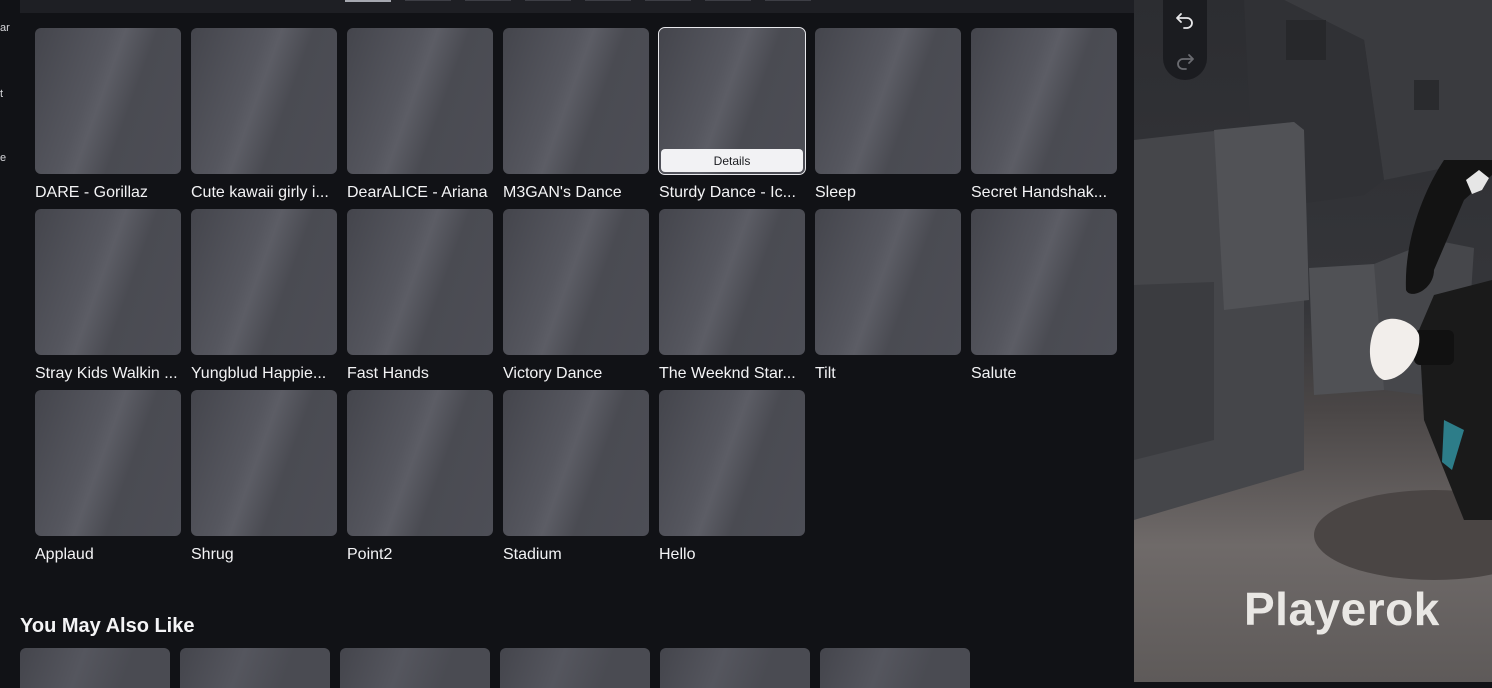 The image size is (1492, 688). I want to click on emote-tile: Stadium, so click(576, 480).